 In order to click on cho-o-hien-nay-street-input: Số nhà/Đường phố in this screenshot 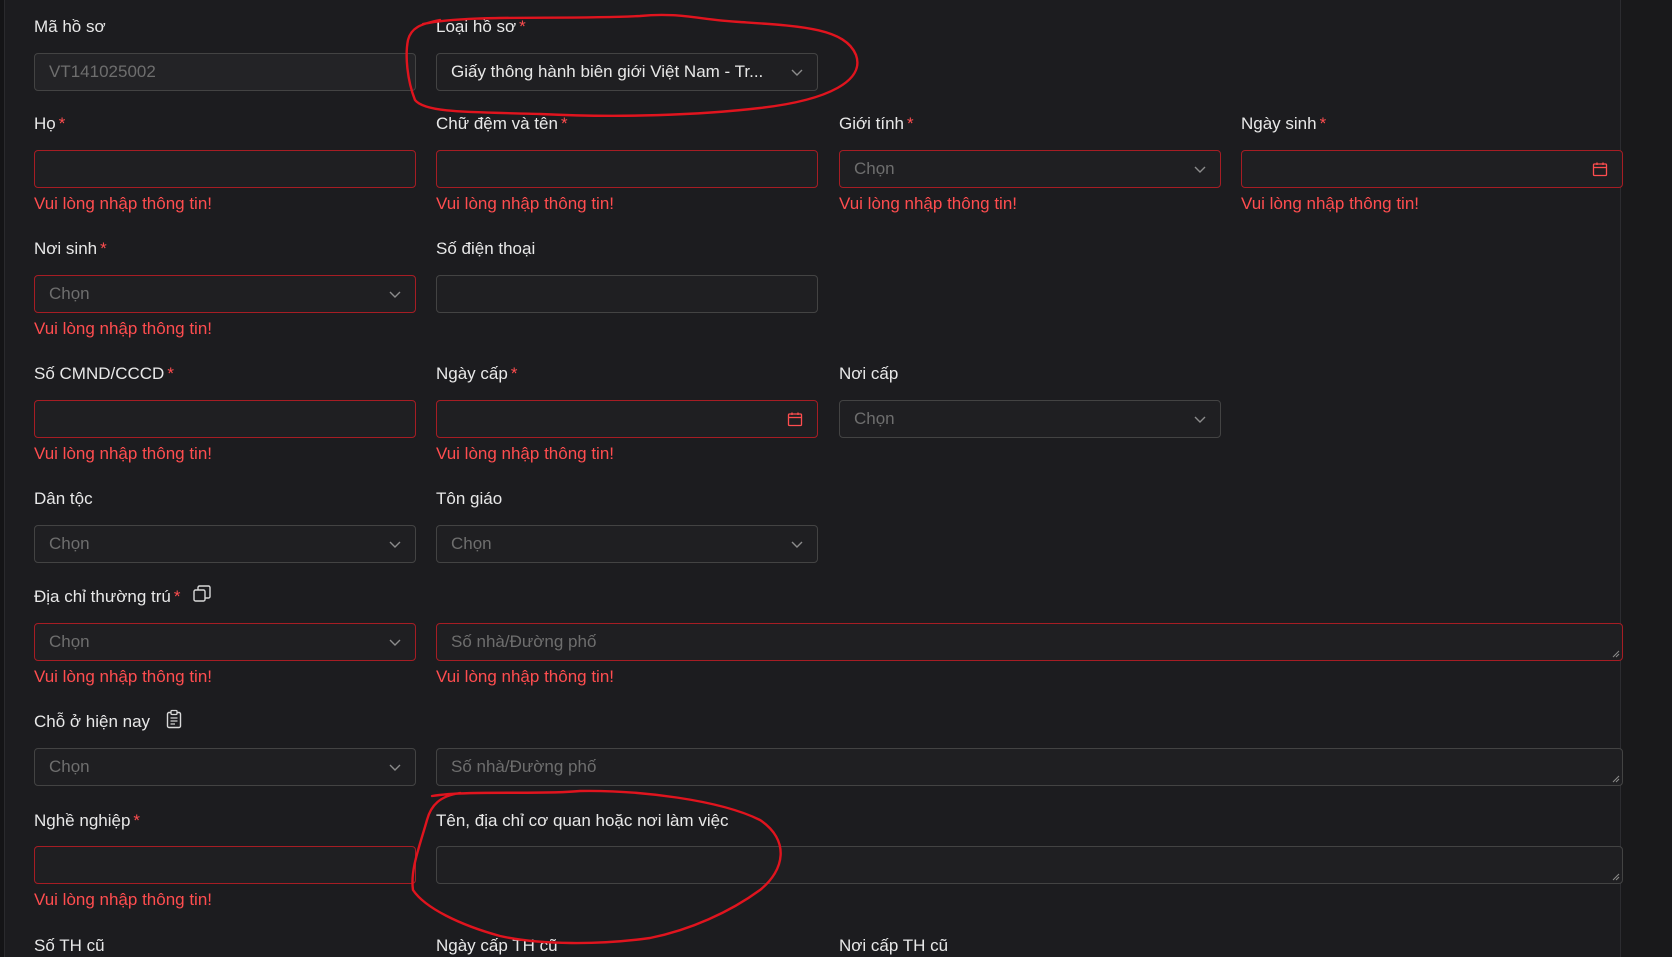, I will do `click(1029, 767)`.